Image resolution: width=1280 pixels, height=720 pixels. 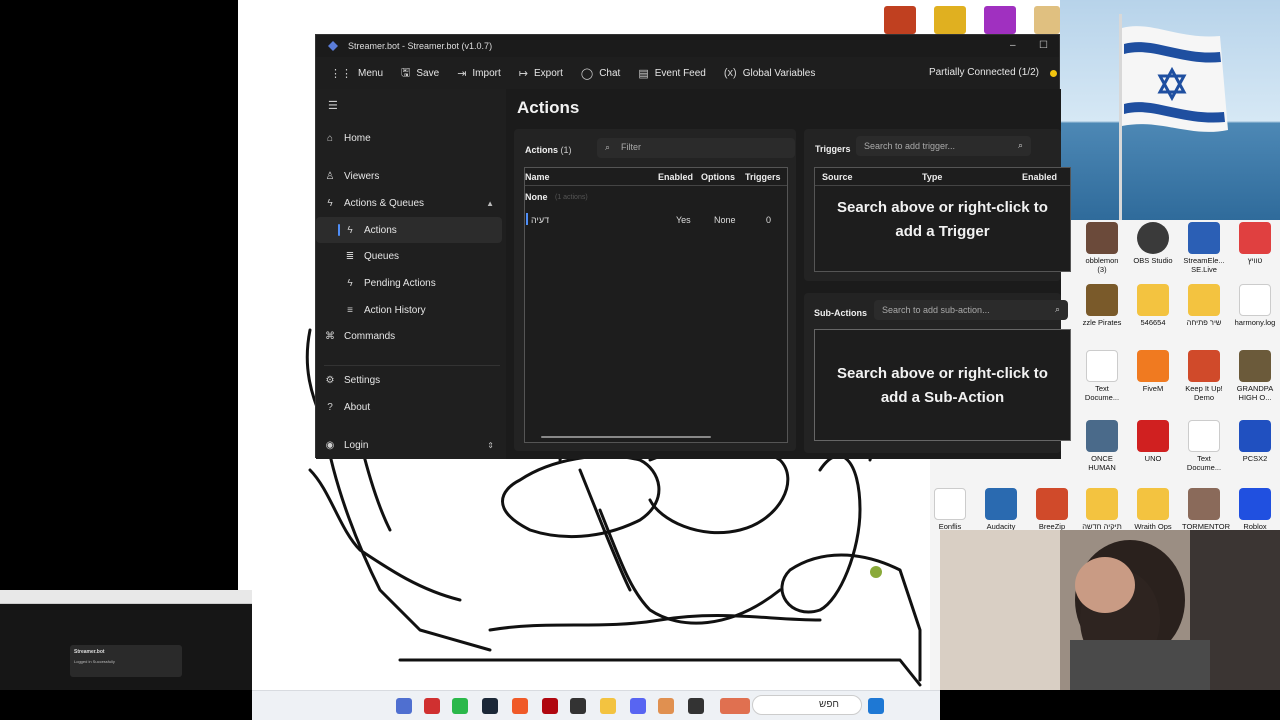 I want to click on user-icon: ◉, so click(x=330, y=445).